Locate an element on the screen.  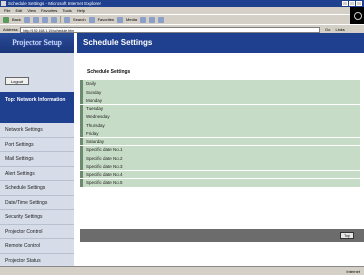
schedule-row-wednesday: Wednesday is located at coordinates (220, 116).